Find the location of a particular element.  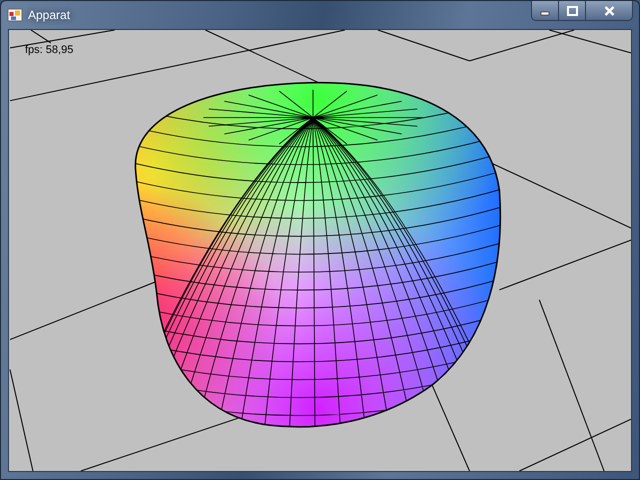

fps-counter: fps: 58,95 is located at coordinates (49, 50).